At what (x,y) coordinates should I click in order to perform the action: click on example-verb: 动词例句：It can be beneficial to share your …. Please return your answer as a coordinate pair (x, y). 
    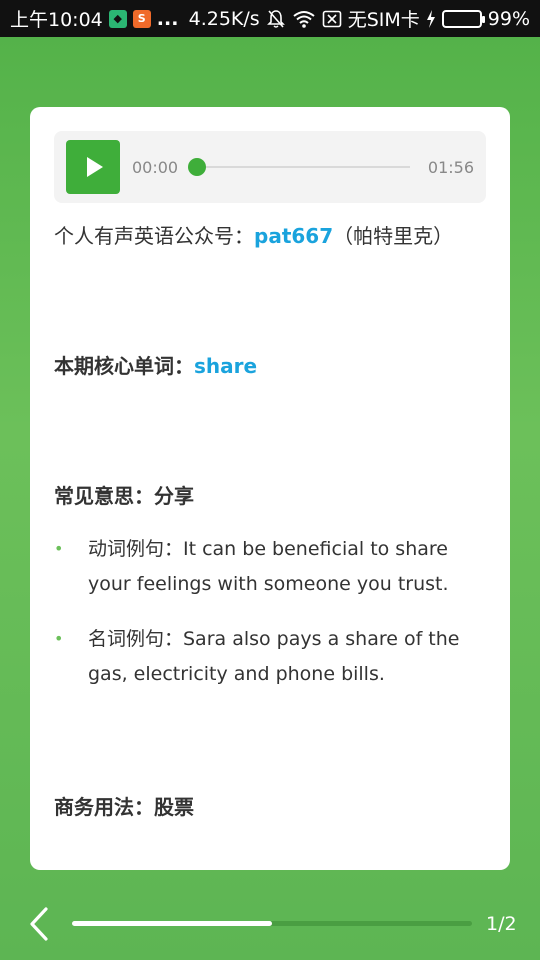
    Looking at the image, I should click on (268, 566).